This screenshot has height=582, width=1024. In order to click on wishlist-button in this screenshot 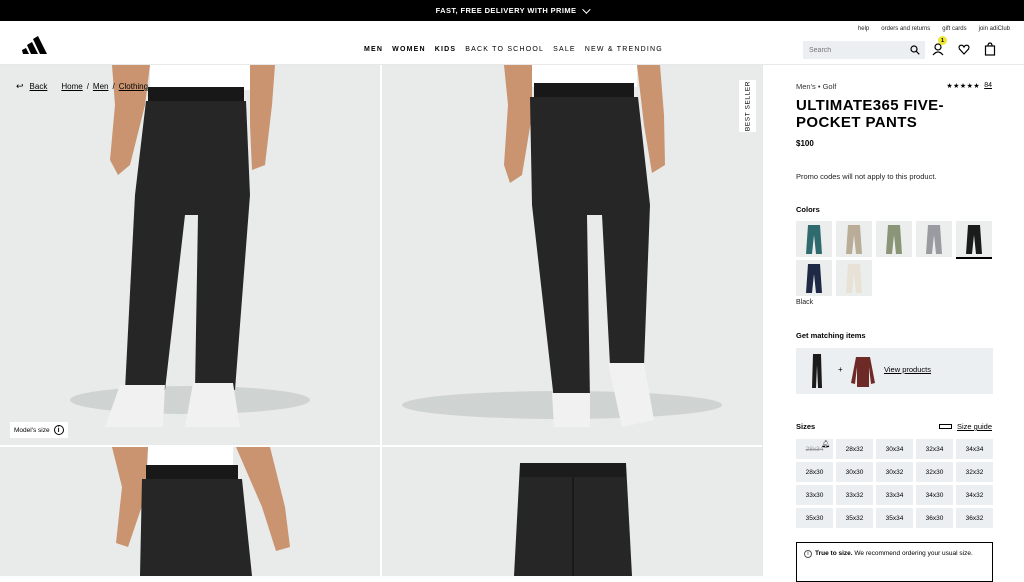, I will do `click(964, 49)`.